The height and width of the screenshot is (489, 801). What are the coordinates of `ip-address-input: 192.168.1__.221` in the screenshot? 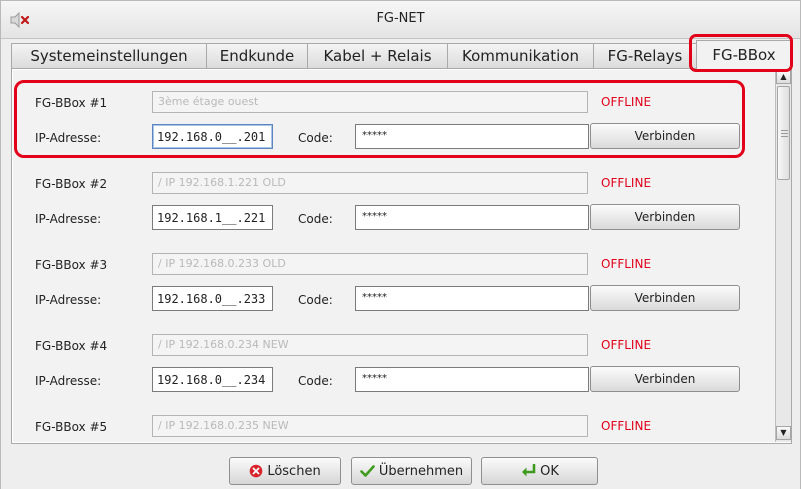 It's located at (212, 217).